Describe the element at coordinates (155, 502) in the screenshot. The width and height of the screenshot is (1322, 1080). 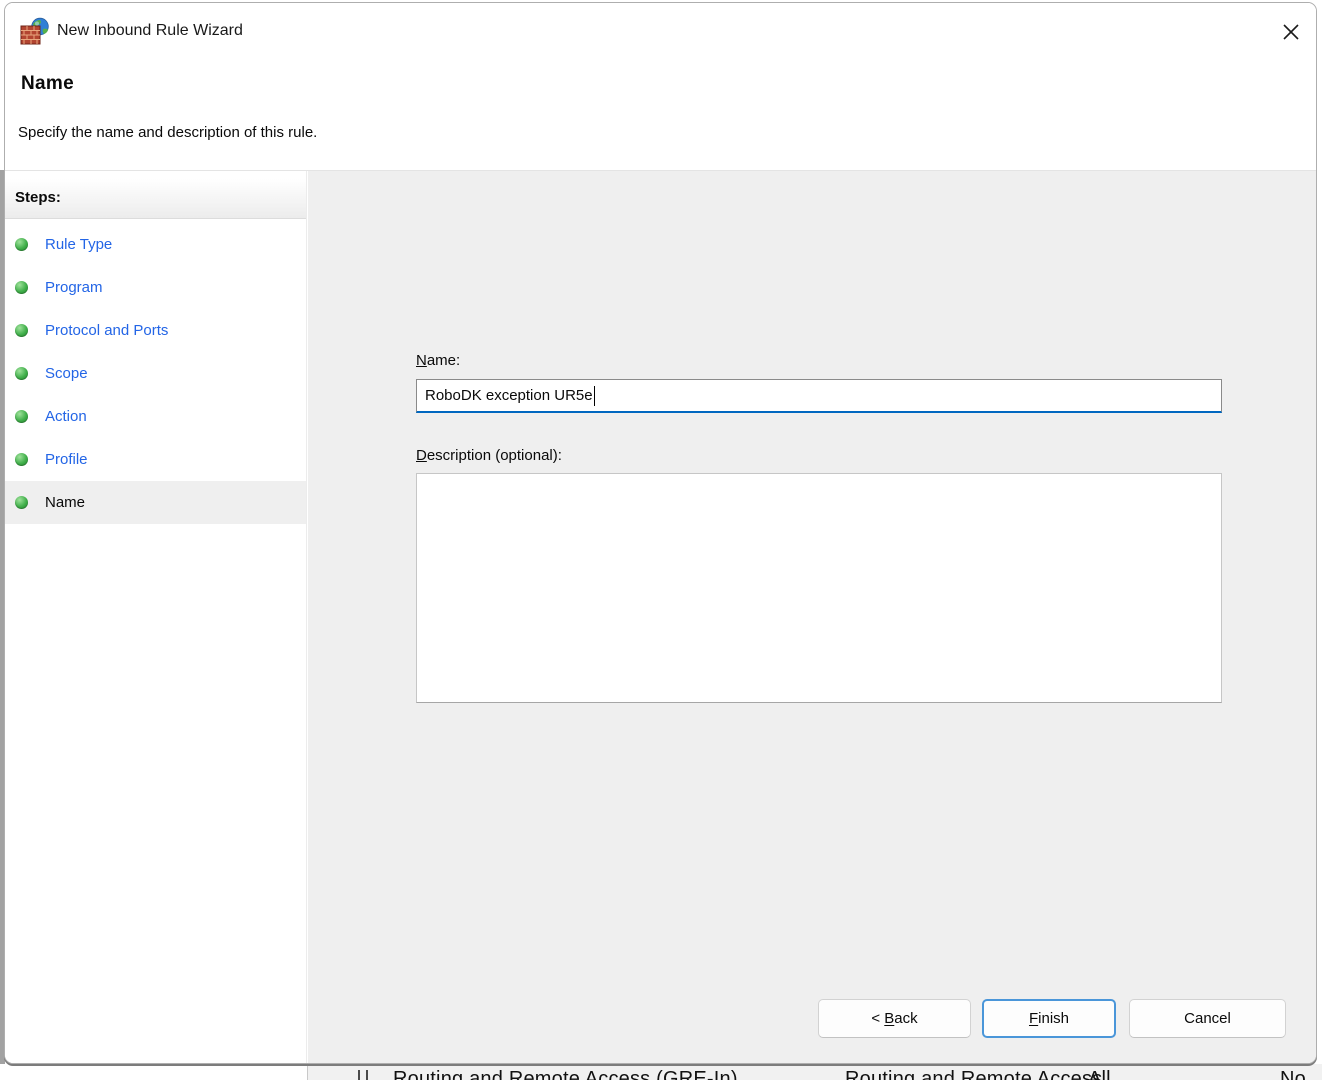
I see `sidebar-item-name: Name` at that location.